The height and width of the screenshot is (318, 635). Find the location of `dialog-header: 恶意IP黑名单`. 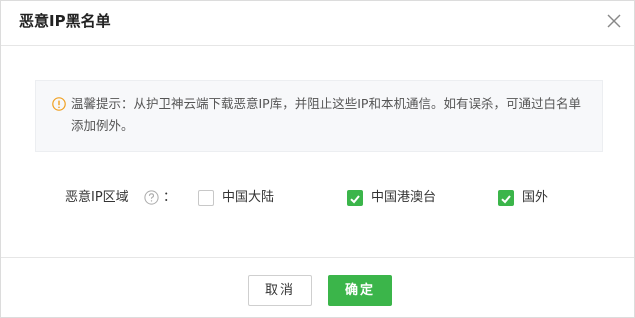

dialog-header: 恶意IP黑名单 is located at coordinates (317, 23).